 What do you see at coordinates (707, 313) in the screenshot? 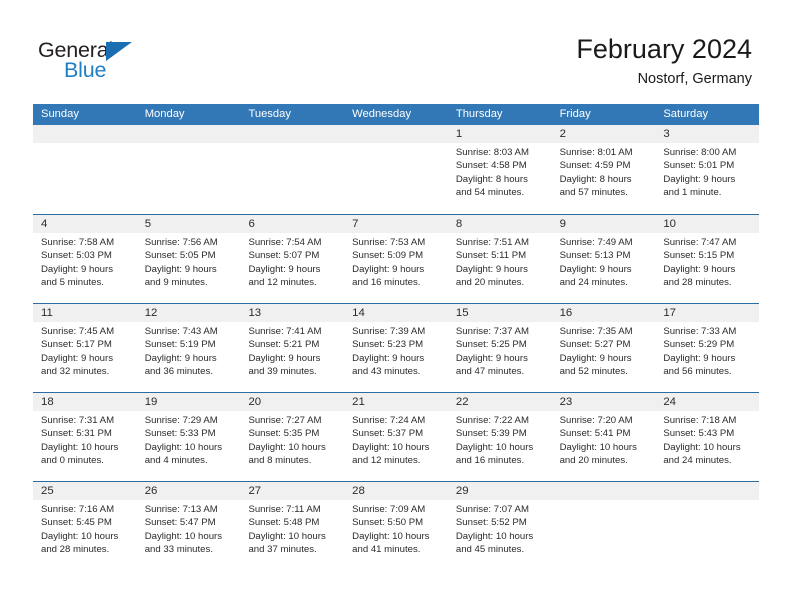
I see `day-number: 17` at bounding box center [707, 313].